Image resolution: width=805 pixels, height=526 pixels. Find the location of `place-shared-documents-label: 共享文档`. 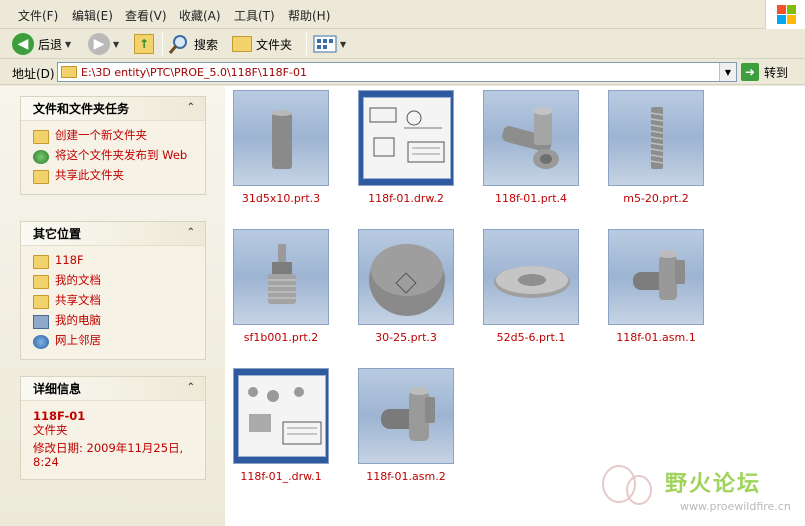

place-shared-documents-label: 共享文档 is located at coordinates (78, 300).